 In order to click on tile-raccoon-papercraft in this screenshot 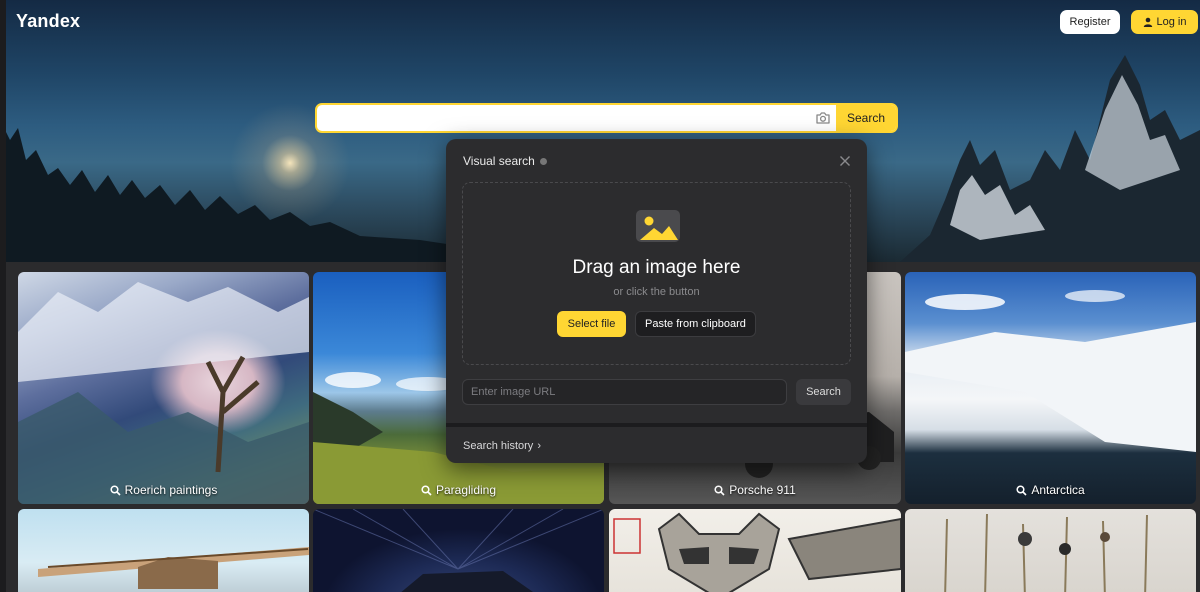, I will do `click(755, 550)`.